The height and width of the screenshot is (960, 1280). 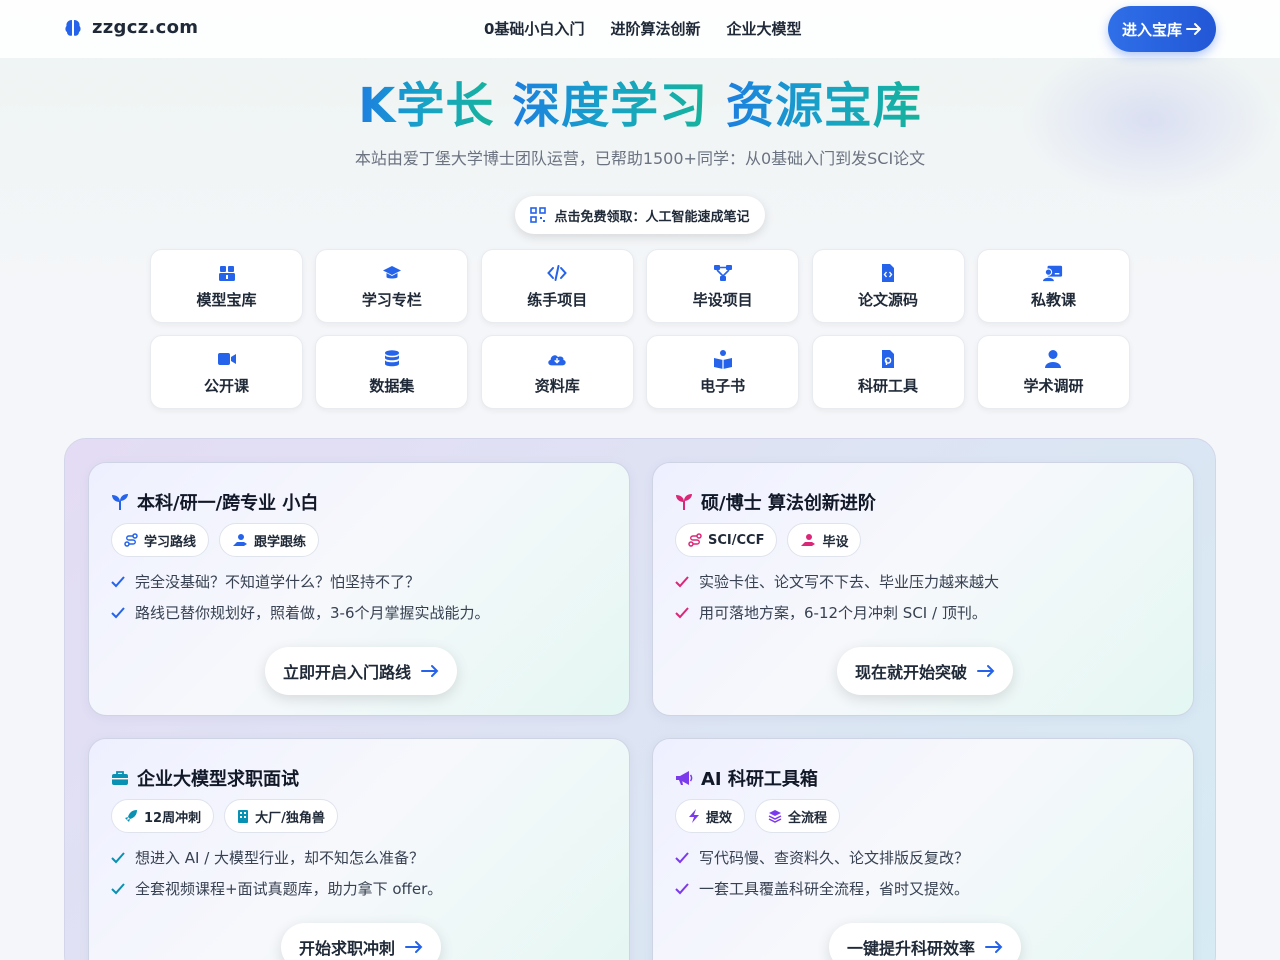 I want to click on file-tool-icon, so click(x=888, y=358).